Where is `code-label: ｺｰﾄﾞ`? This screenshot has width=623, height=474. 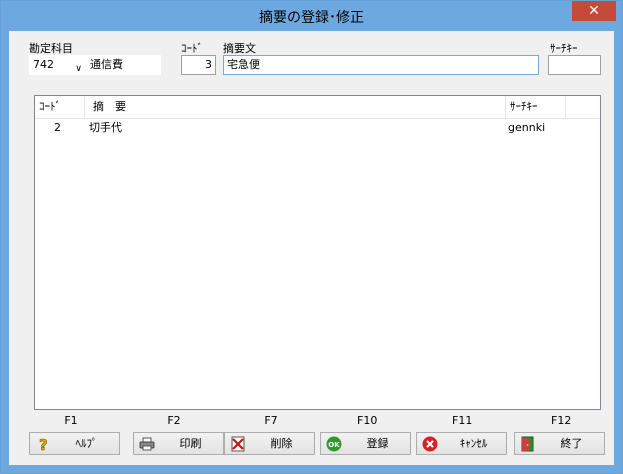
code-label: ｺｰﾄﾞ is located at coordinates (192, 48).